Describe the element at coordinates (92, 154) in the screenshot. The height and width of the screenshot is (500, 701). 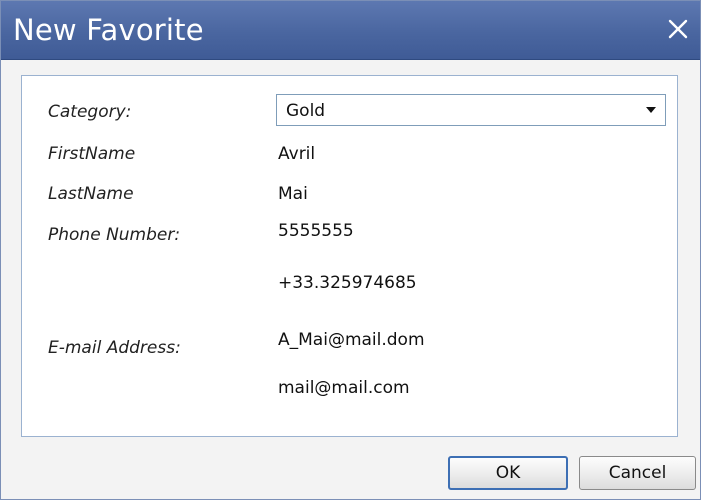
I see `first-name-label: FirstName` at that location.